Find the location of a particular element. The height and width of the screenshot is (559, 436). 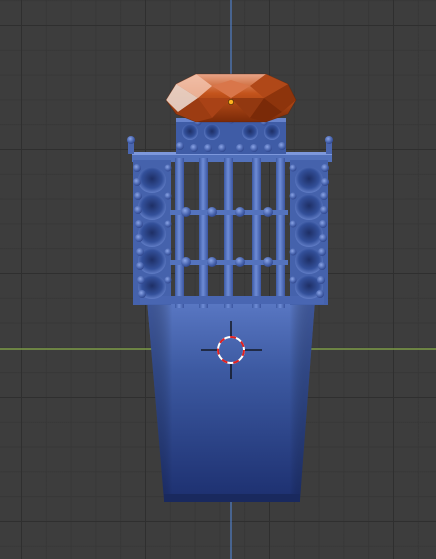

gemstone is located at coordinates (231, 98).